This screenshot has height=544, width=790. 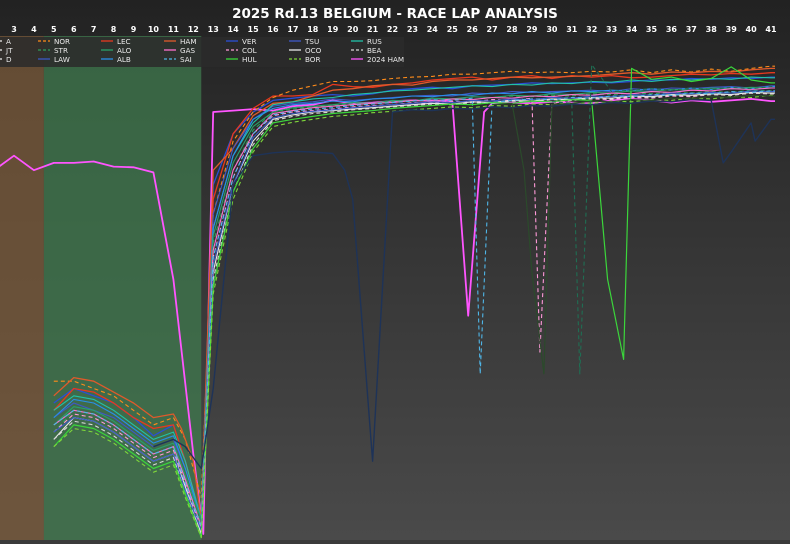 What do you see at coordinates (249, 41) in the screenshot?
I see `legend-label: VER` at bounding box center [249, 41].